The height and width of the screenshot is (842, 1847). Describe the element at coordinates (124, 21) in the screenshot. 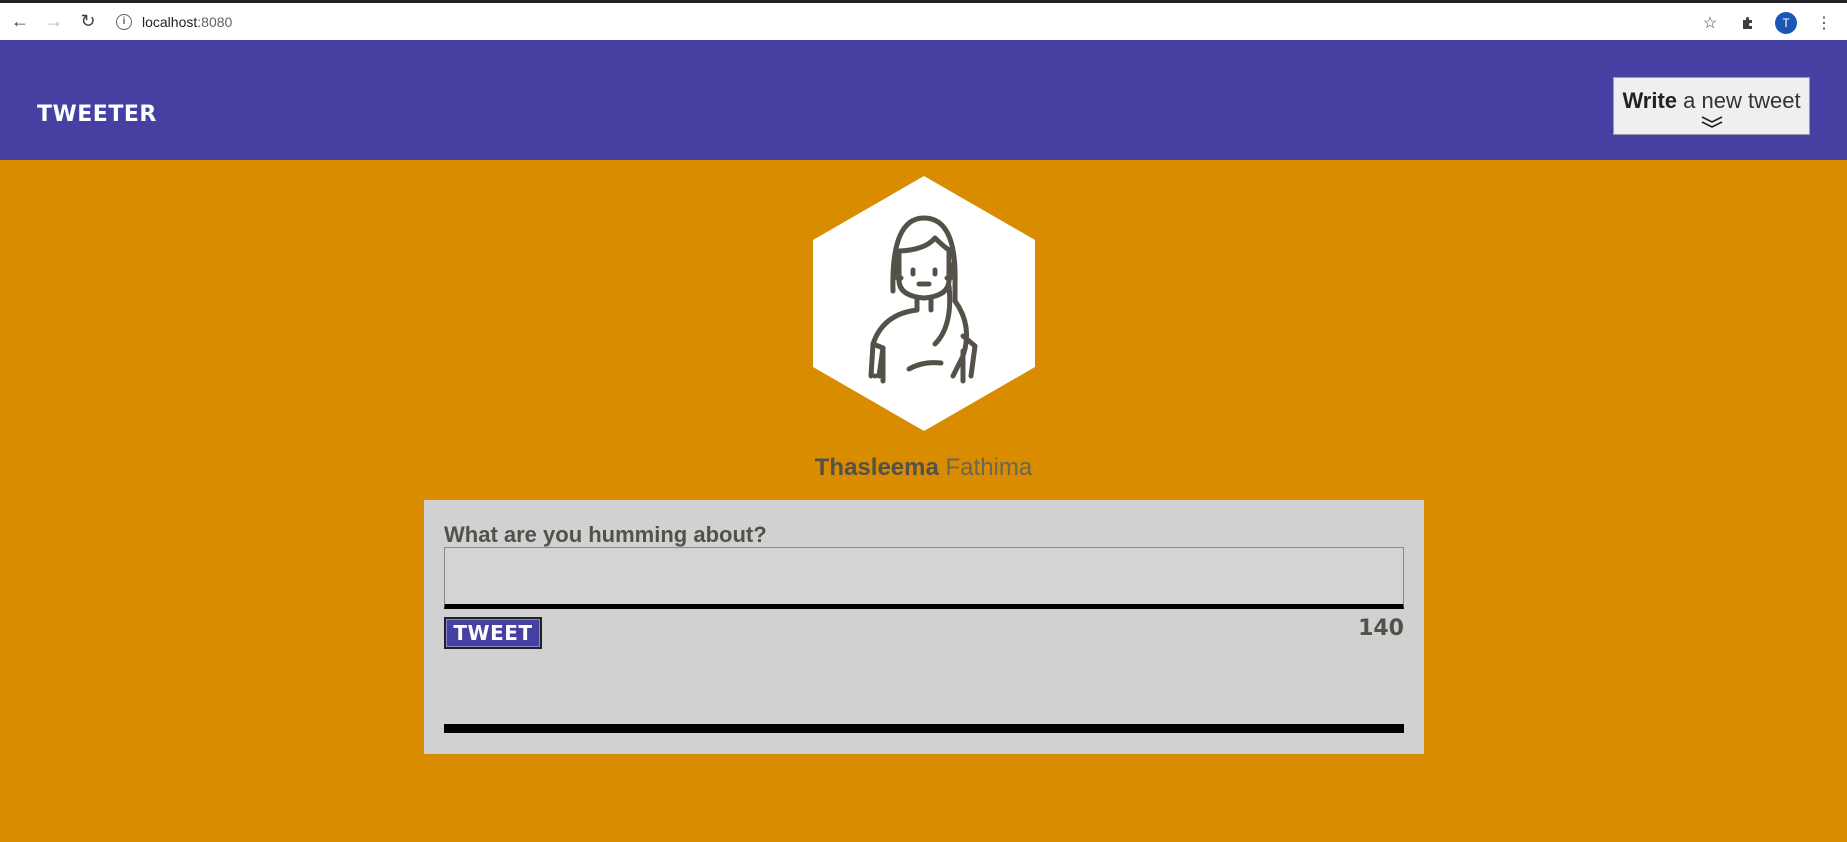

I see `site-info-icon: i` at that location.